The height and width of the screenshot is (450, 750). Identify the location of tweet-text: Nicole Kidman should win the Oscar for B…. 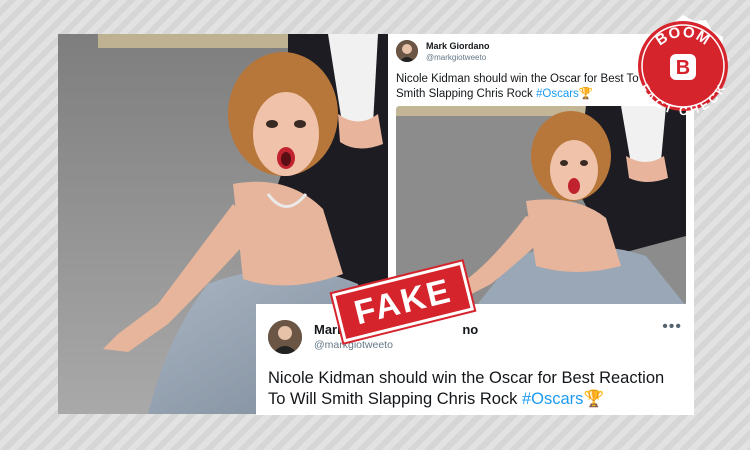
(478, 389).